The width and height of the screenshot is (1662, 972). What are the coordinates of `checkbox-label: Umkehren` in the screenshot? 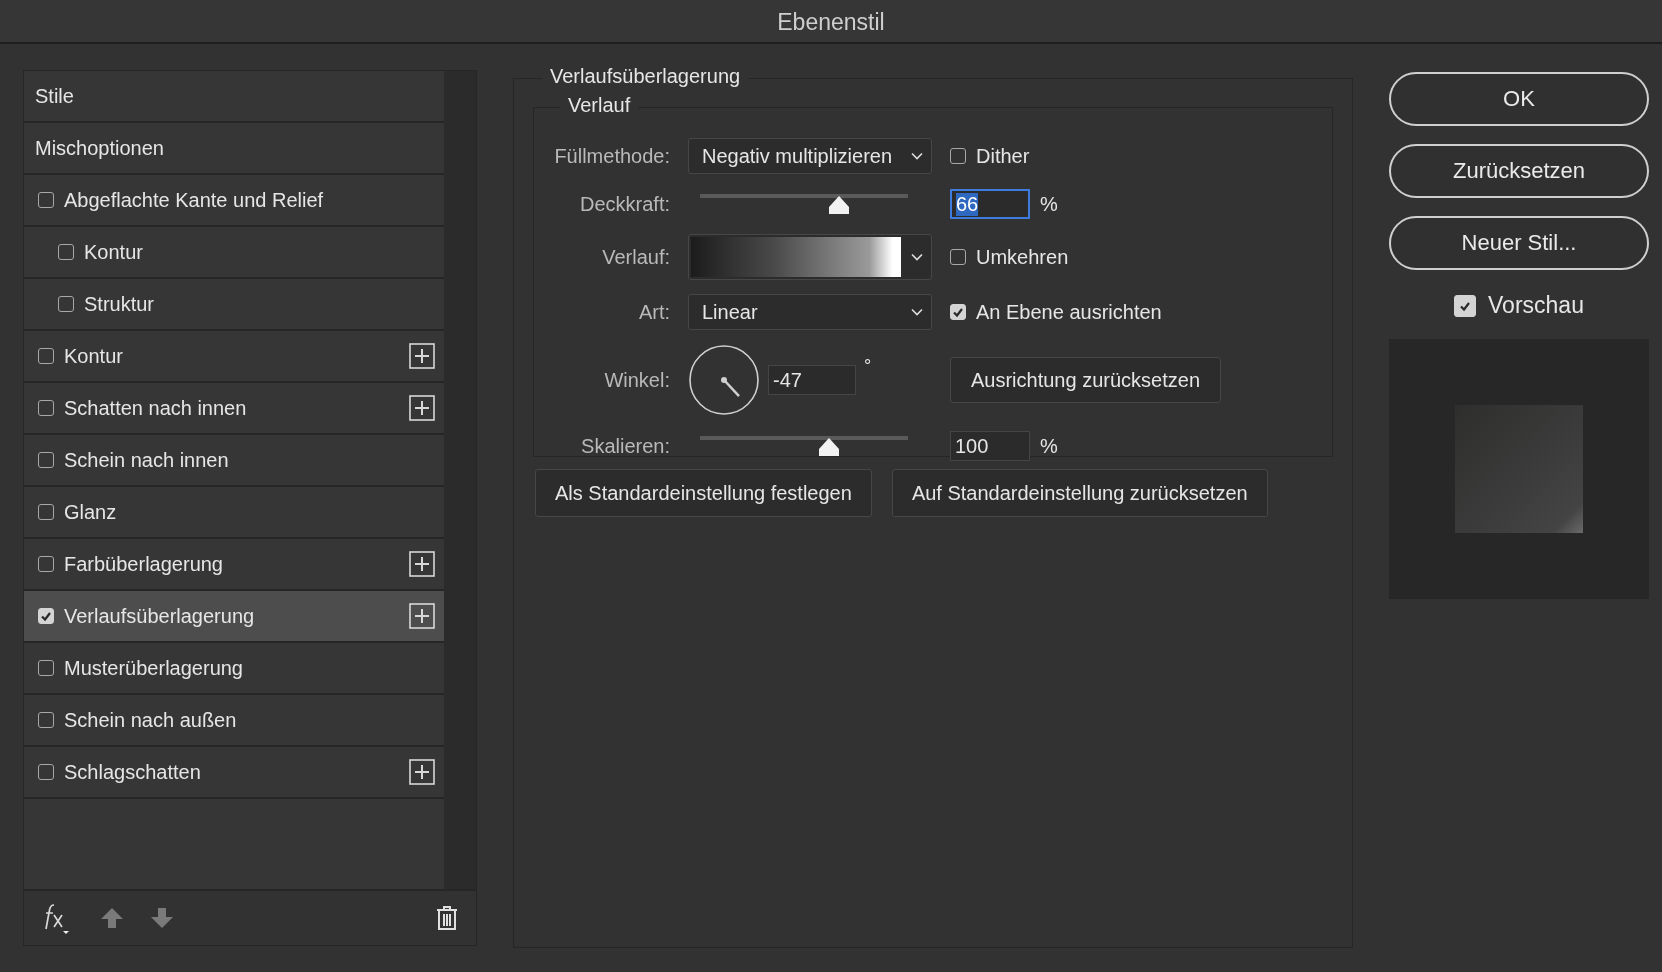 It's located at (1022, 257).